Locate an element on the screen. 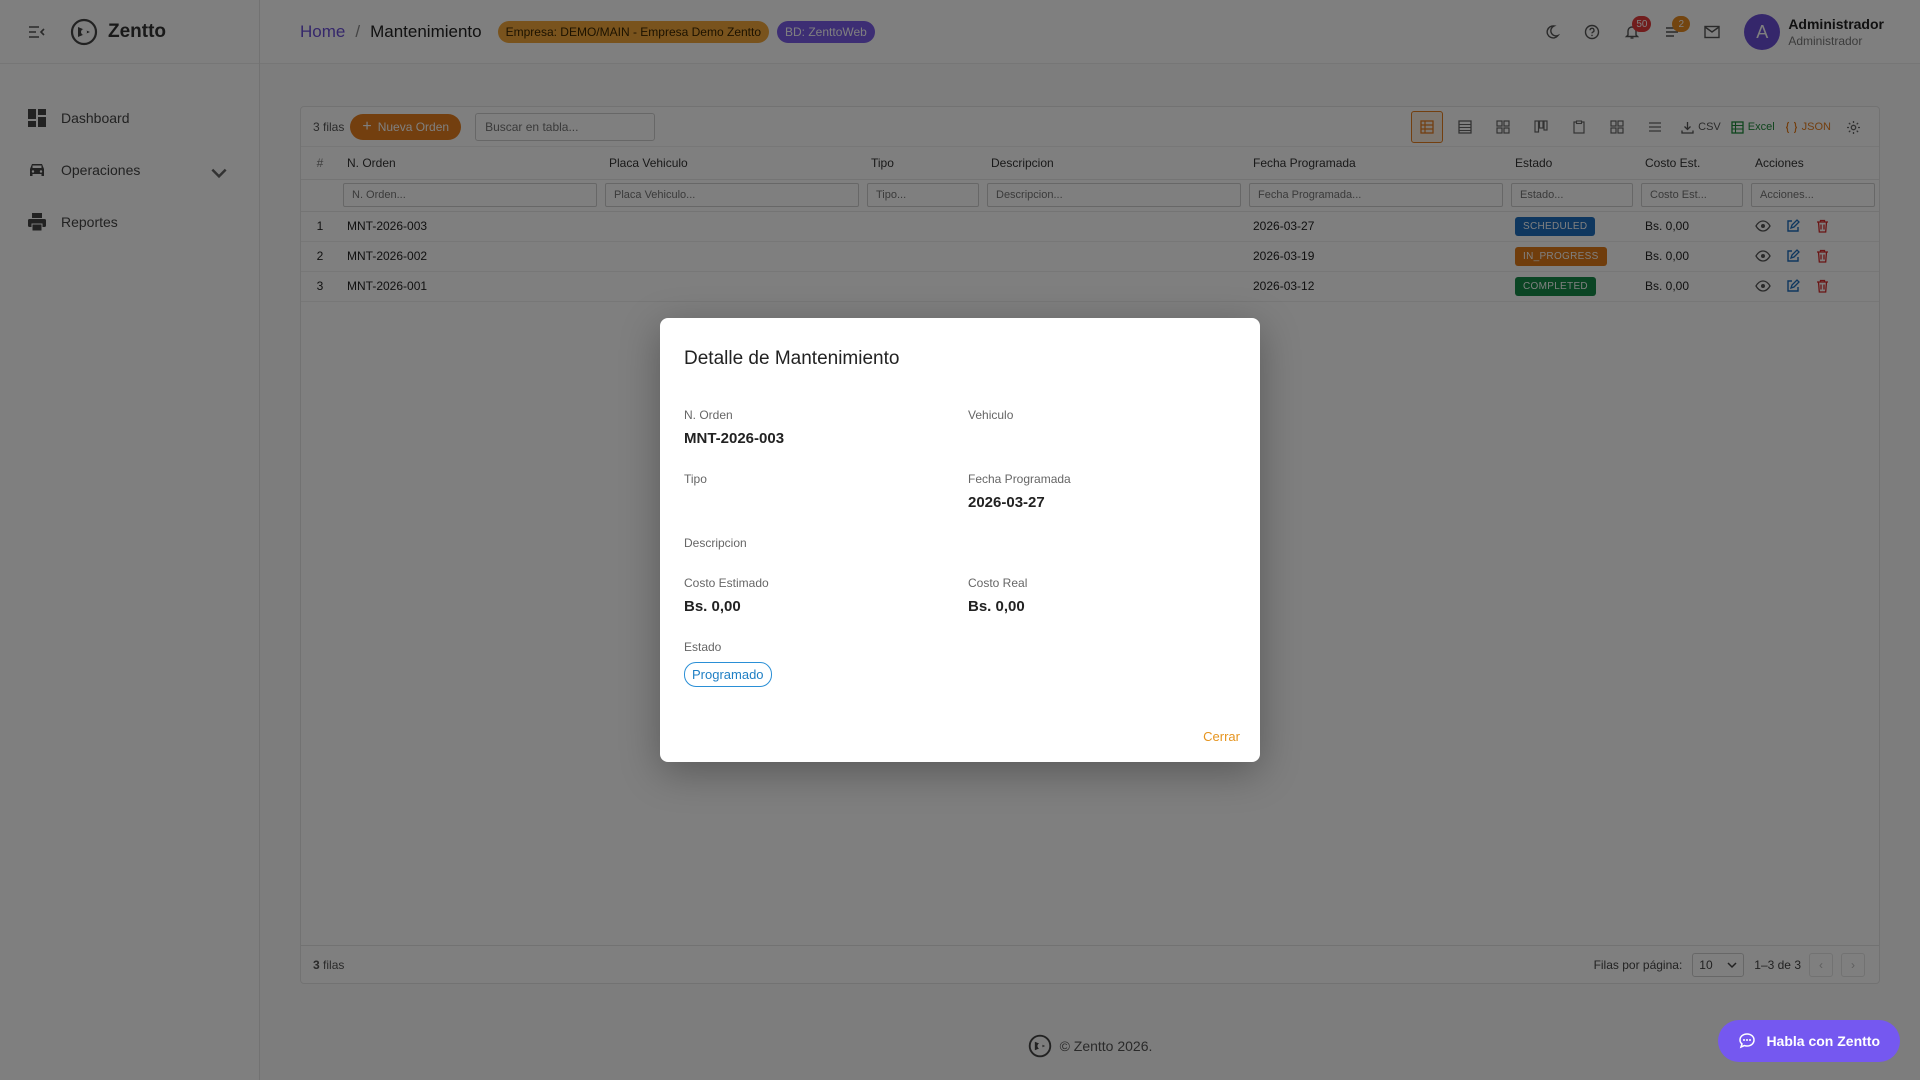 The width and height of the screenshot is (1920, 1080). chat-button-label: Habla con Zentto is located at coordinates (1823, 1041).